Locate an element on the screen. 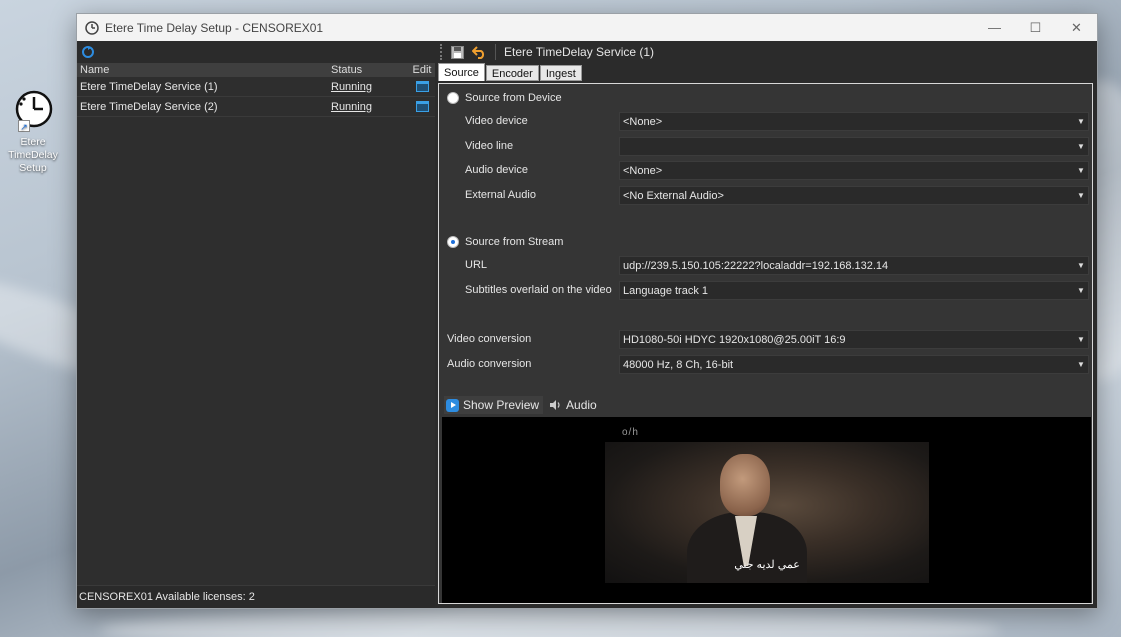 The height and width of the screenshot is (637, 1121). play-icon is located at coordinates (452, 405).